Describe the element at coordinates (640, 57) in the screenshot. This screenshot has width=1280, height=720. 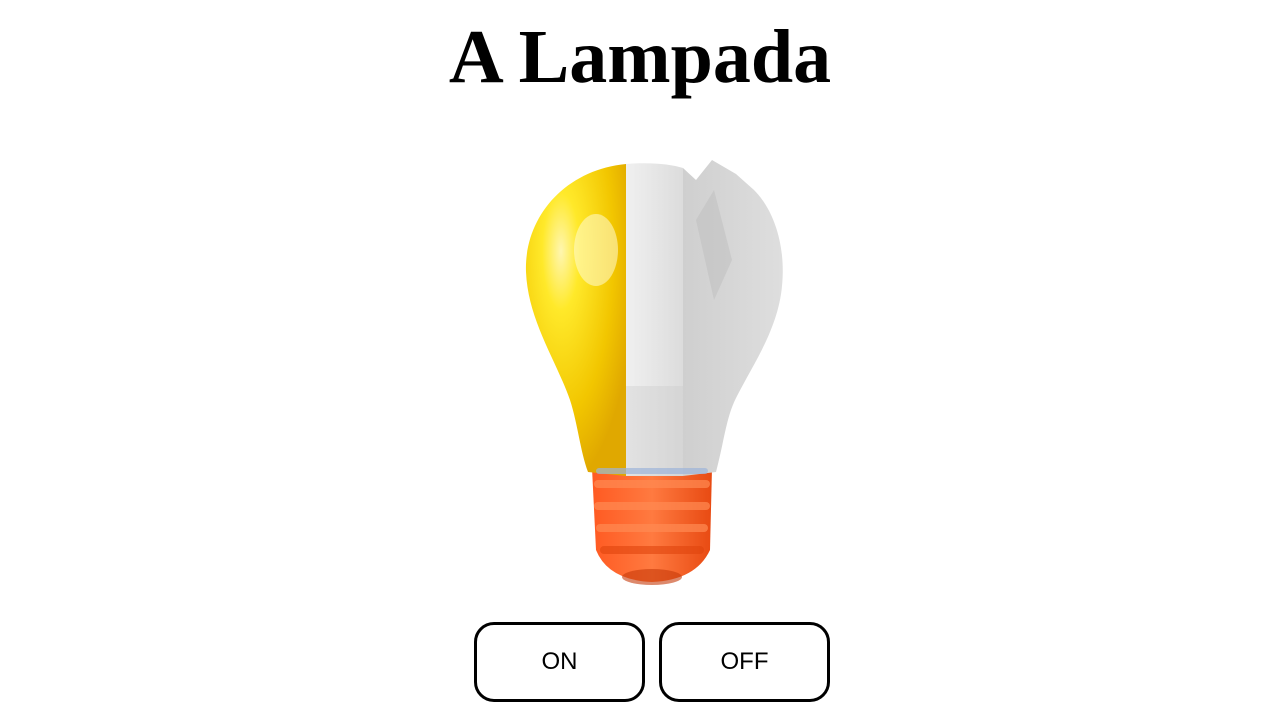
I see `page-title: A Lampada` at that location.